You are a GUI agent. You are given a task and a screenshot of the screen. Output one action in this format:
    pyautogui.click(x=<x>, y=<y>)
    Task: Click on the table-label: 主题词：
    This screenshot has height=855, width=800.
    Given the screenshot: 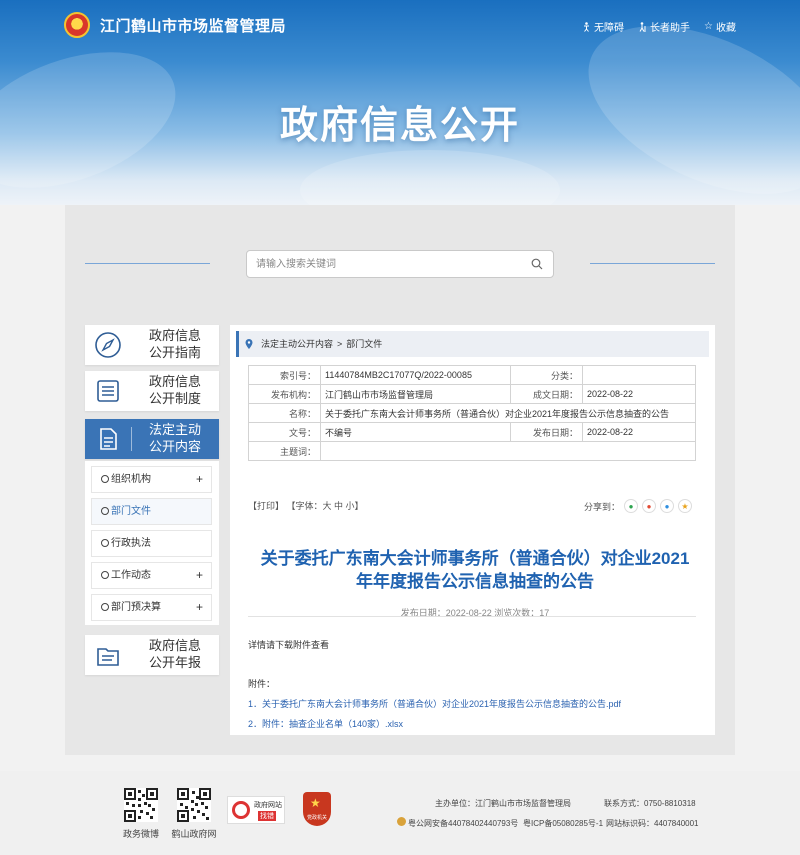 What is the action you would take?
    pyautogui.click(x=284, y=451)
    